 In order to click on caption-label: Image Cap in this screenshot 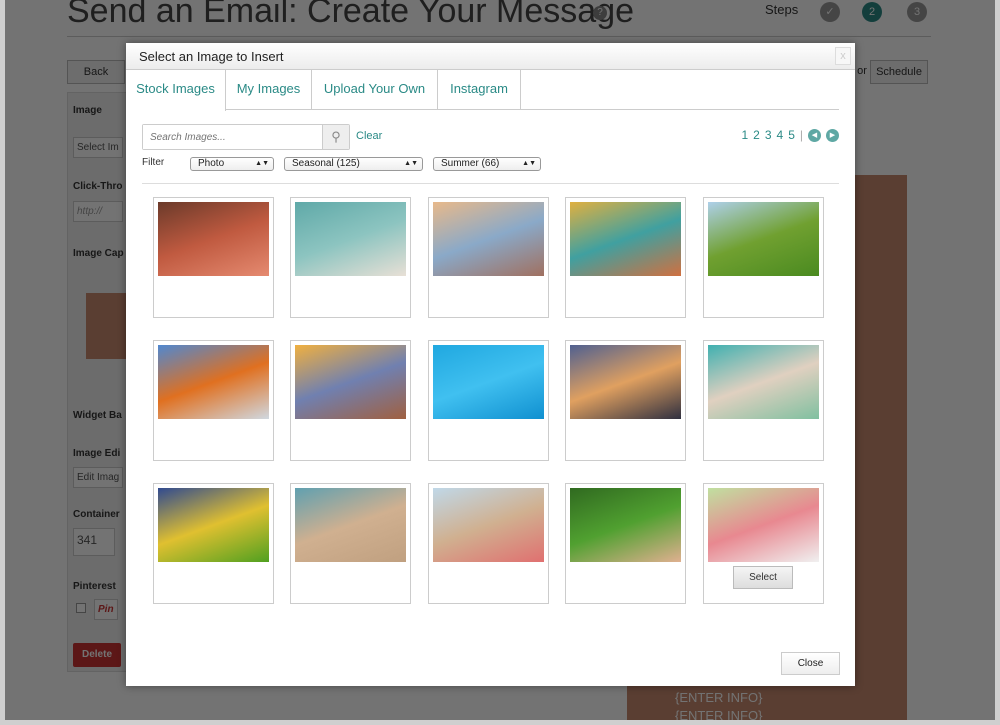, I will do `click(98, 253)`.